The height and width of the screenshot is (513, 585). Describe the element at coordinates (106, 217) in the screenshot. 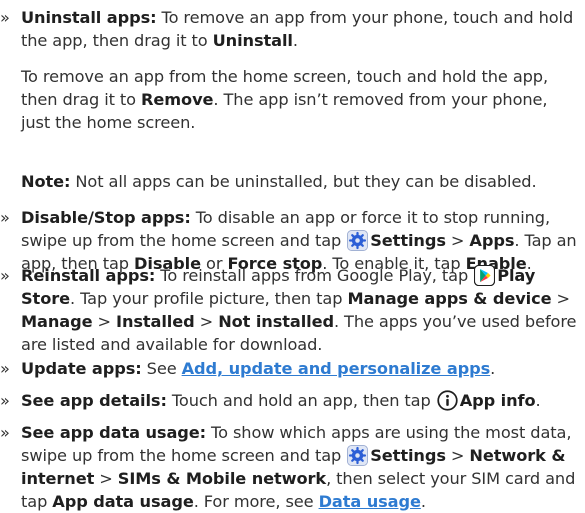

I see `term-disable-stop-apps: Disable/Stop apps:` at that location.